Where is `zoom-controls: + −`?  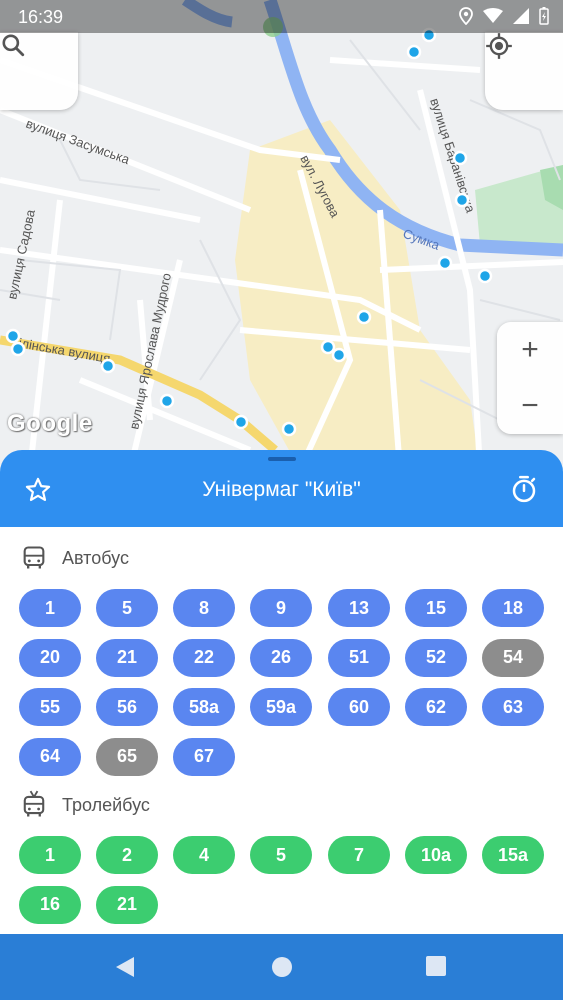 zoom-controls: + − is located at coordinates (530, 378).